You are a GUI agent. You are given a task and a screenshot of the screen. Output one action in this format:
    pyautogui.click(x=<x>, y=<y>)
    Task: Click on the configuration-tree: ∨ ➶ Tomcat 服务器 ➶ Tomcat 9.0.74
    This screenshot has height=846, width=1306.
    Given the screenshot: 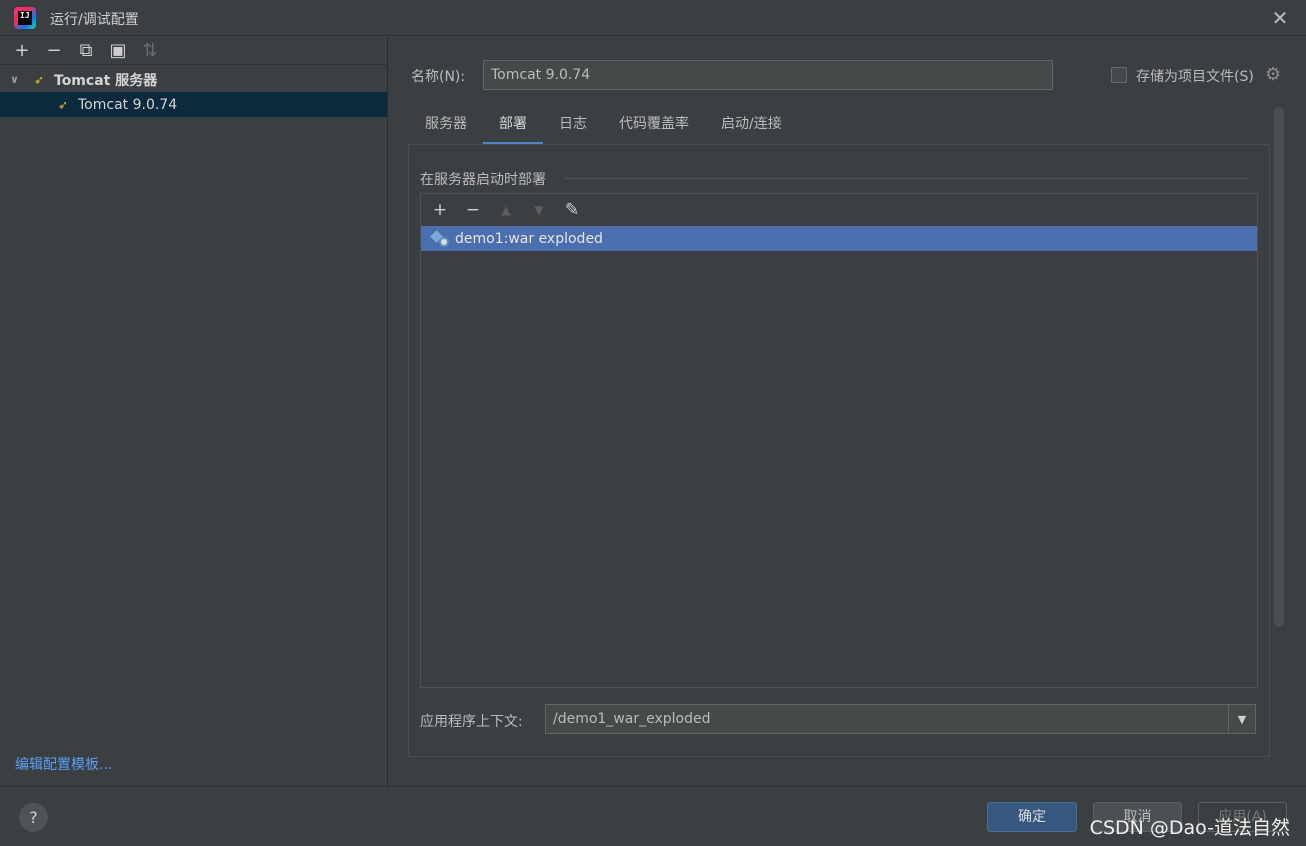 What is the action you would take?
    pyautogui.click(x=193, y=92)
    